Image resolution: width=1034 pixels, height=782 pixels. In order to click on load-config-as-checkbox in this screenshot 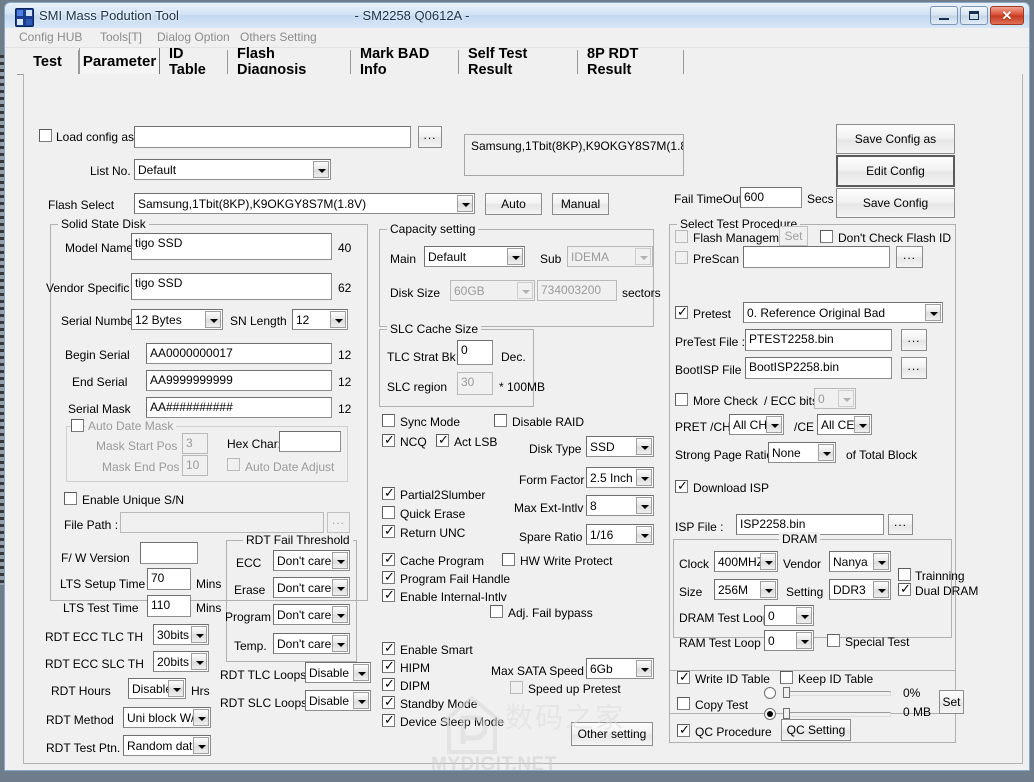, I will do `click(45, 135)`.